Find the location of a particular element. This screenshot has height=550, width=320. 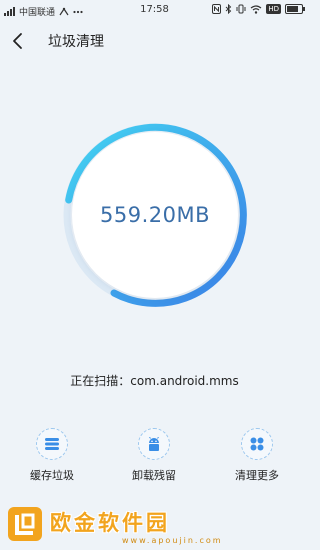

clean-more-button: 清理更多 is located at coordinates (257, 455).